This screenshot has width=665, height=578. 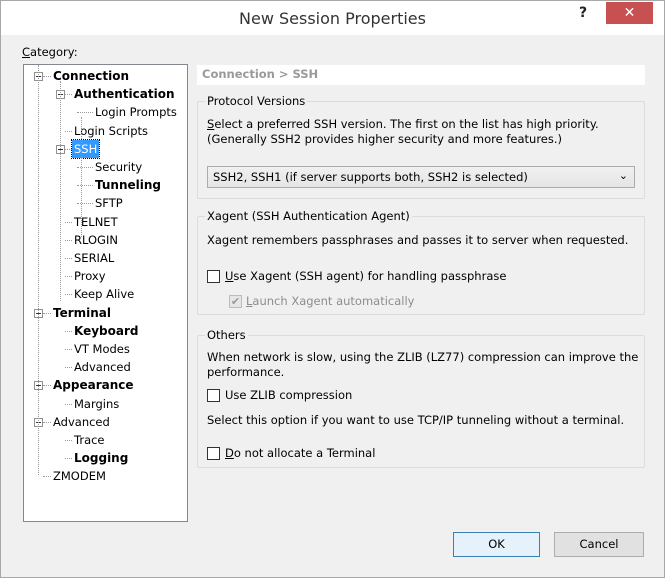 What do you see at coordinates (308, 216) in the screenshot?
I see `group-title: Xagent (SSH Authentication Agent)` at bounding box center [308, 216].